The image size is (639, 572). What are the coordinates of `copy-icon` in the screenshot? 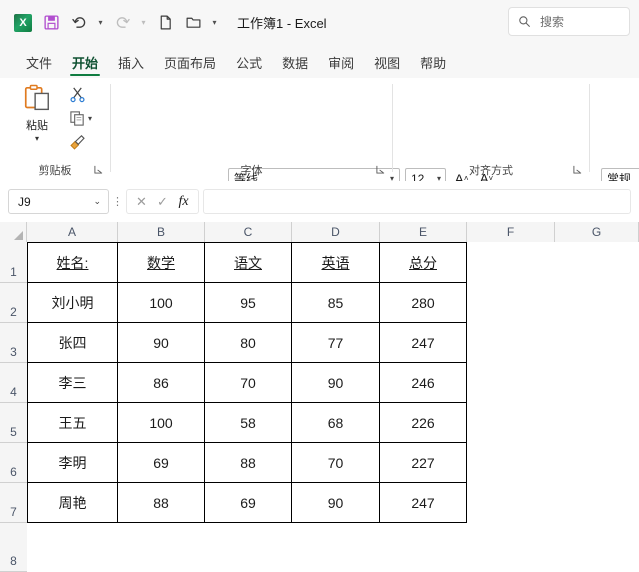 It's located at (76, 118).